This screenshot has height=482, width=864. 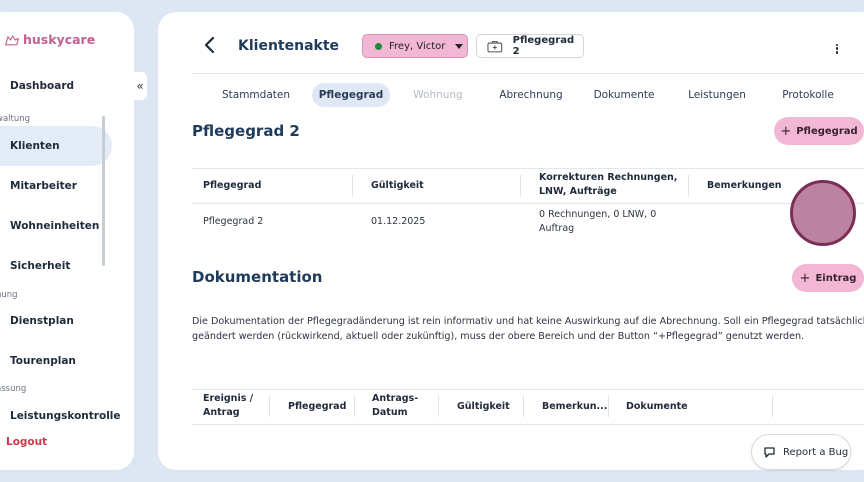 What do you see at coordinates (744, 185) in the screenshot?
I see `col-header-bemerkungen: Bemerkungen` at bounding box center [744, 185].